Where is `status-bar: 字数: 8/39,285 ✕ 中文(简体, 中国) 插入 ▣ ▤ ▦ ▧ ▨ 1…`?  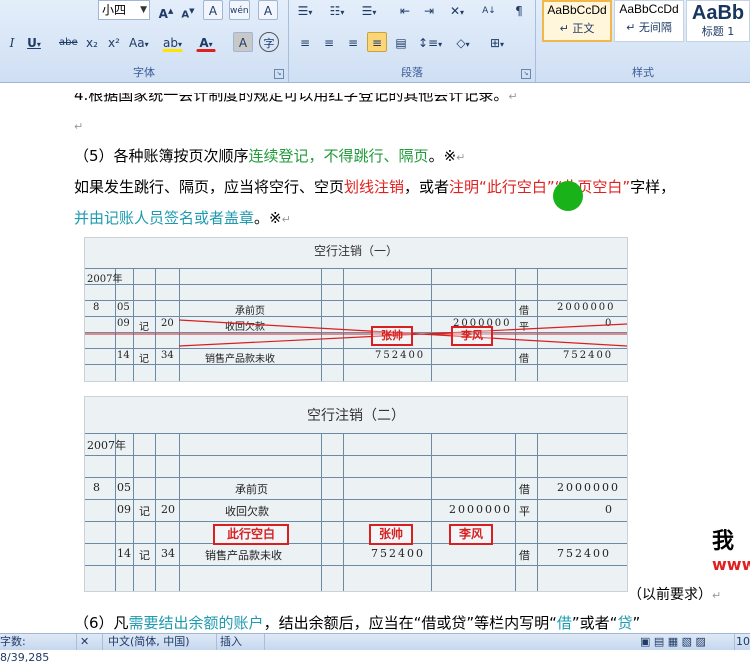
status-bar: 字数: 8/39,285 ✕ 中文(简体, 中国) 插入 ▣ ▤ ▦ ▧ ▨ 1… is located at coordinates (375, 648).